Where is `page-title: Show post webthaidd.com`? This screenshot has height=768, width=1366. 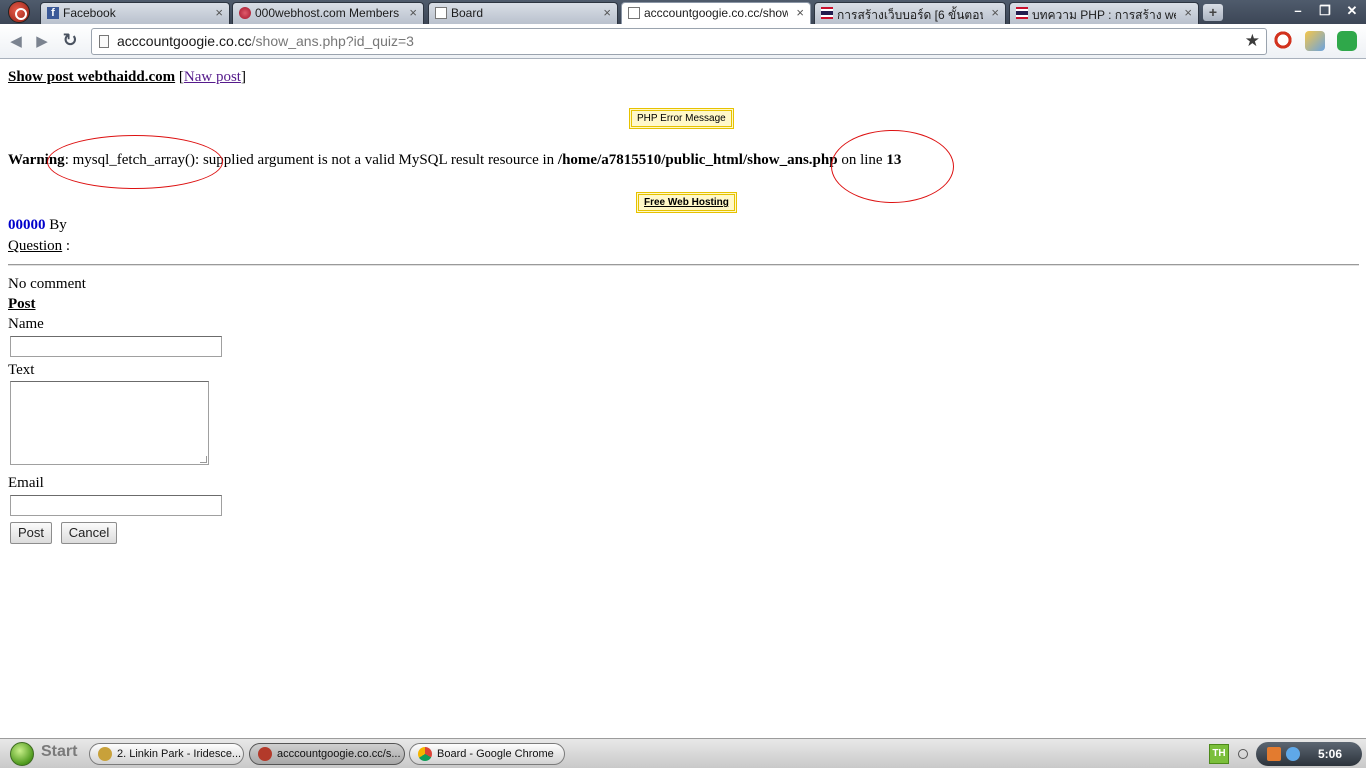
page-title: Show post webthaidd.com is located at coordinates (92, 77).